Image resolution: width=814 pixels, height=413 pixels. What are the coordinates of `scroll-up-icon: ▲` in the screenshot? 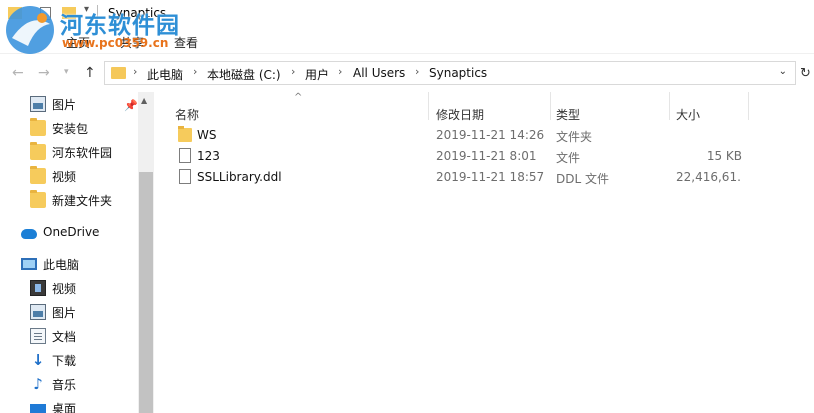 It's located at (144, 100).